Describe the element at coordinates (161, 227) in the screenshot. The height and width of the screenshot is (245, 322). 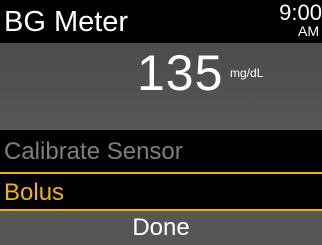
I see `done-button: Done` at that location.